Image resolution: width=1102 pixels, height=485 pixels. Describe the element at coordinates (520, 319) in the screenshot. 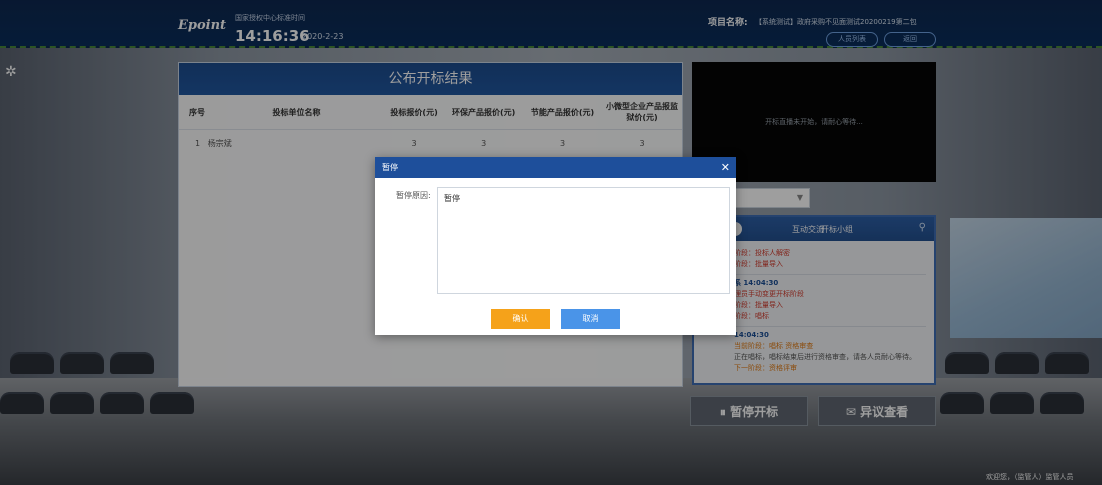

I see `confirm-button: 确认` at that location.